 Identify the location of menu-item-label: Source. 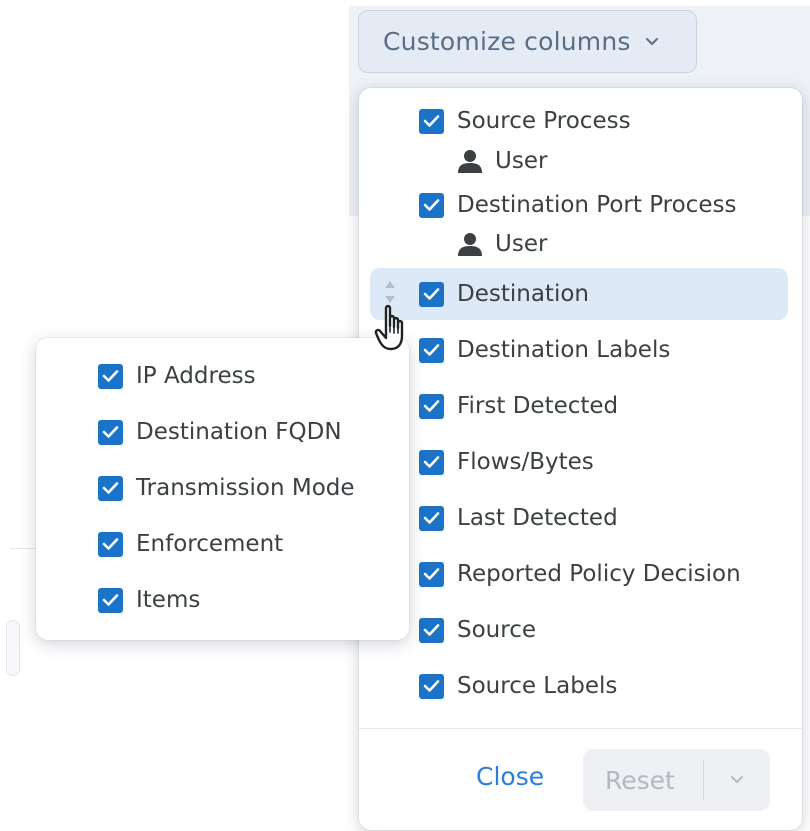
(496, 630).